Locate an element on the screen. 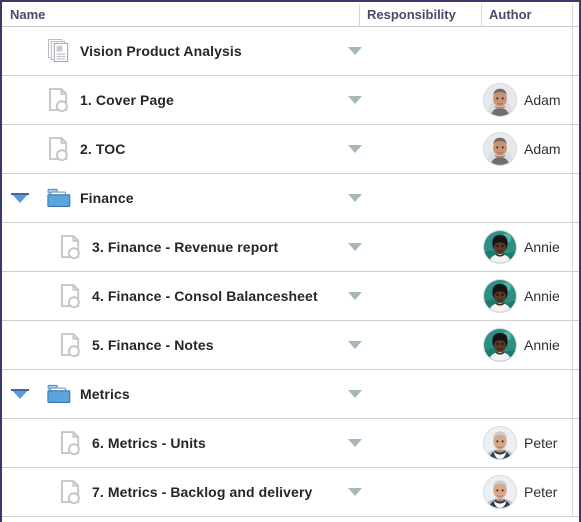 This screenshot has height=522, width=581. row-label: Metrics is located at coordinates (105, 394).